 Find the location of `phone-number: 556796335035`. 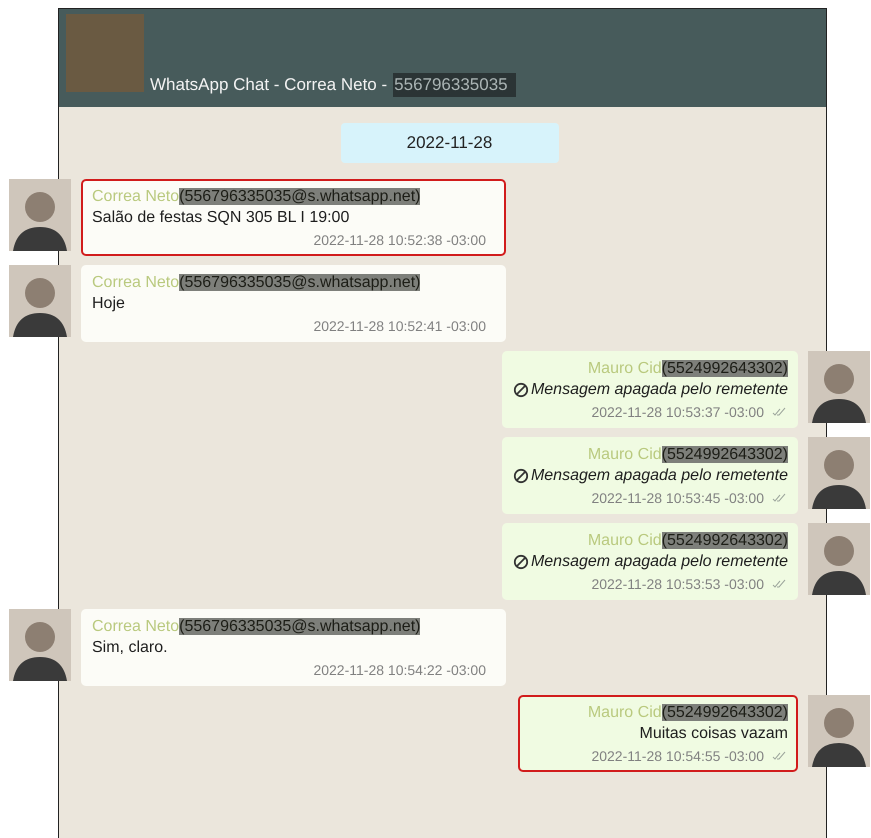

phone-number: 556796335035 is located at coordinates (454, 85).